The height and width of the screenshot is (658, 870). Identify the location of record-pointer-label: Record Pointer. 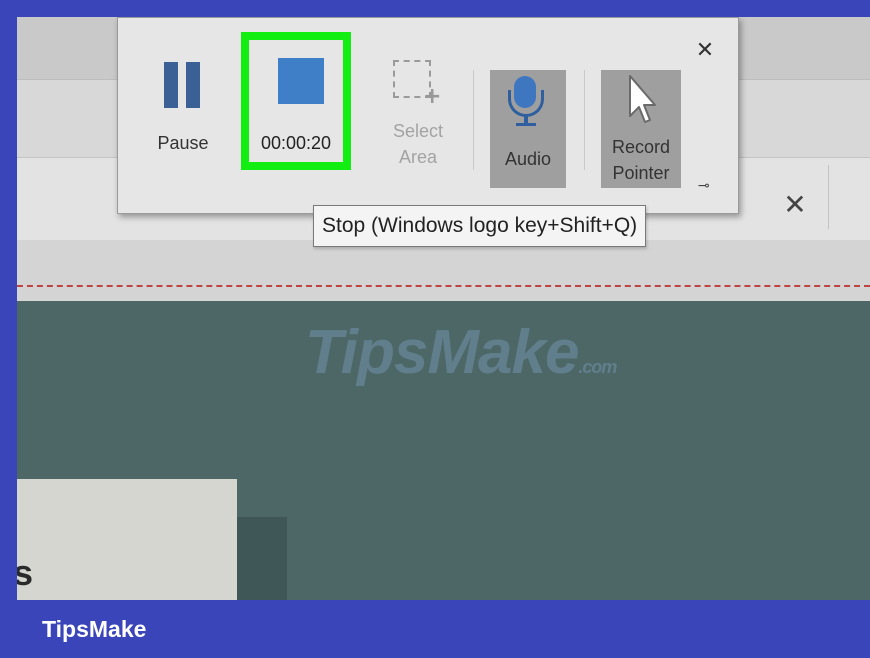
(641, 160).